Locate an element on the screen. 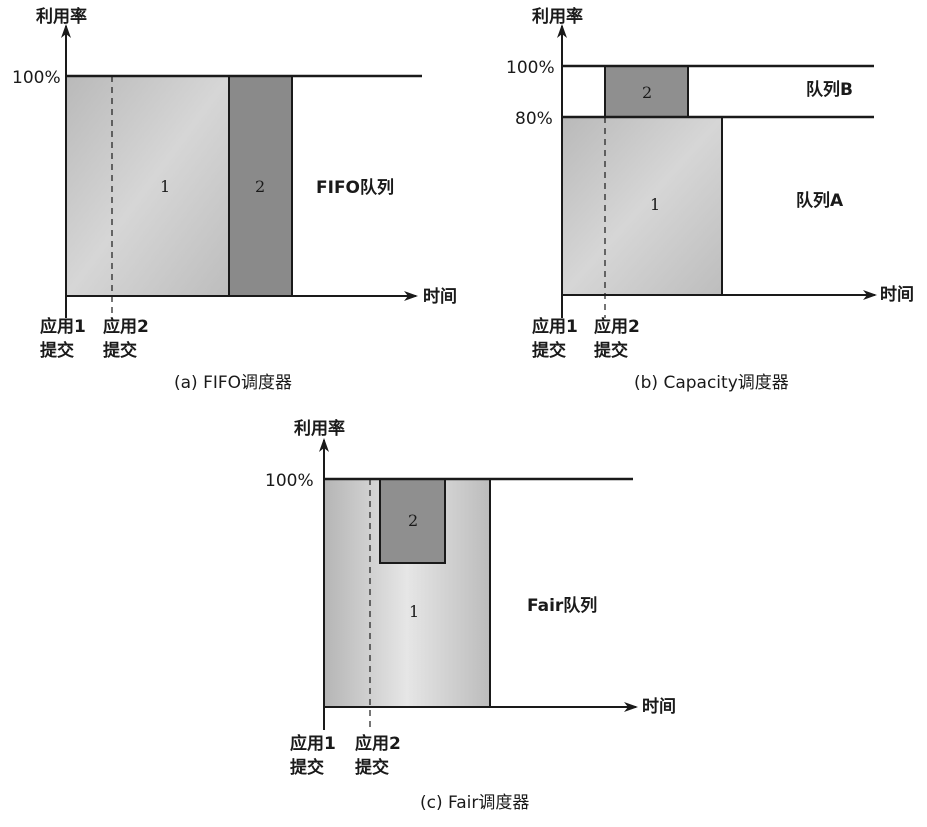 This screenshot has width=927, height=827. fair-x-label: 时间 is located at coordinates (659, 706).